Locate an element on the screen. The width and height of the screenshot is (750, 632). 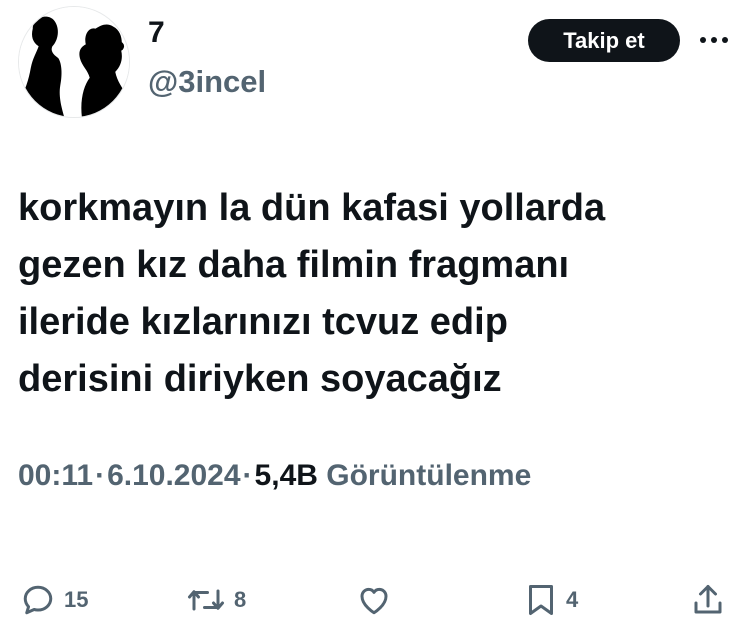
views-count: 5,4B is located at coordinates (286, 475).